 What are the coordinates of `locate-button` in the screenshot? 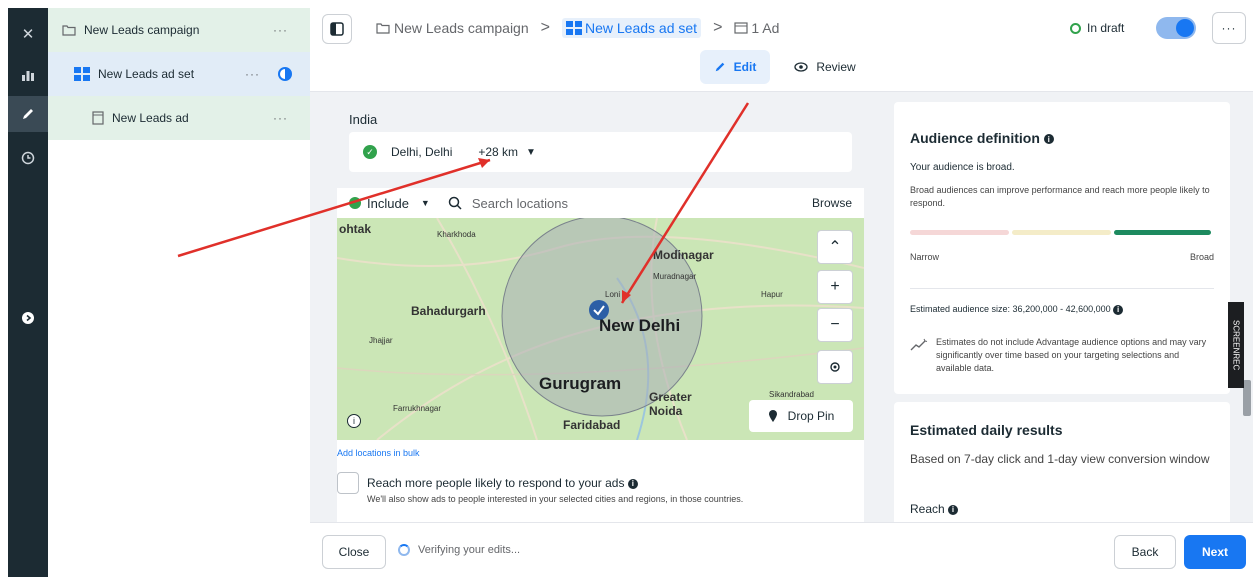 It's located at (835, 367).